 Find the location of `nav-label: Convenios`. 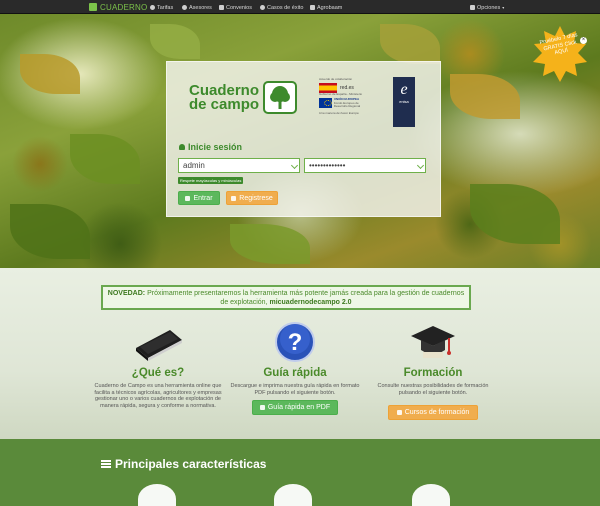

nav-label: Convenios is located at coordinates (239, 7).